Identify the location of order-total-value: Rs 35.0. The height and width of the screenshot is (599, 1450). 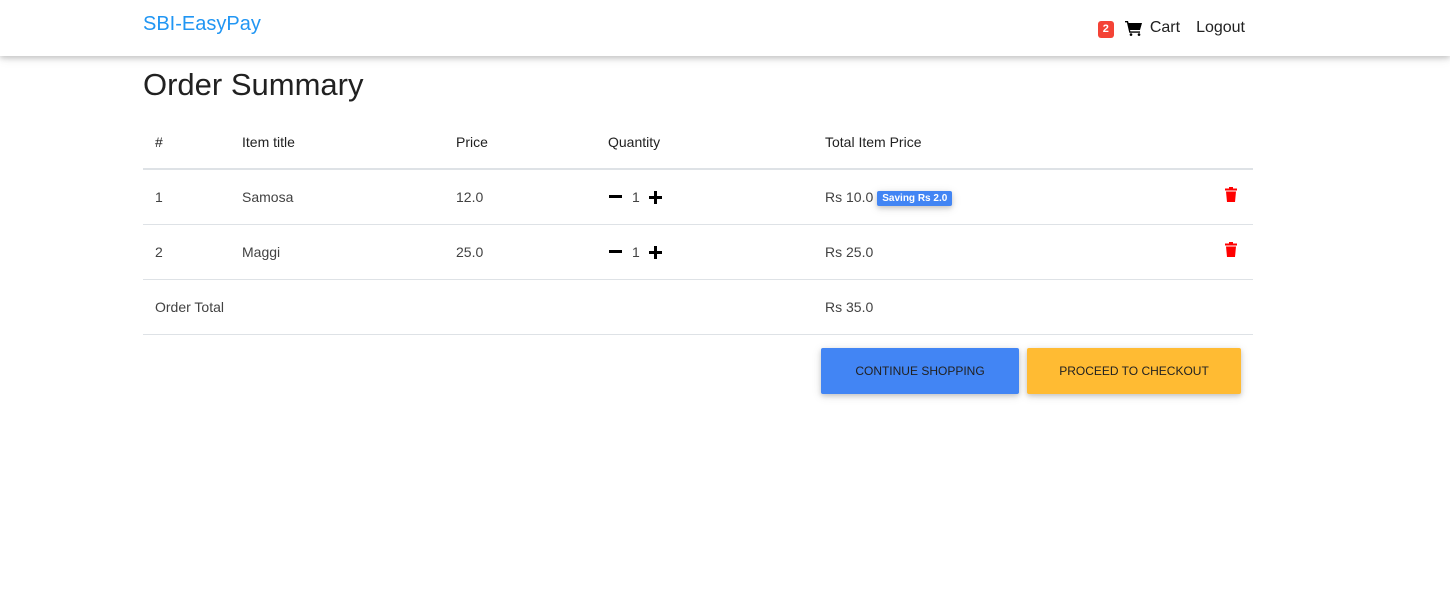
(1025, 307).